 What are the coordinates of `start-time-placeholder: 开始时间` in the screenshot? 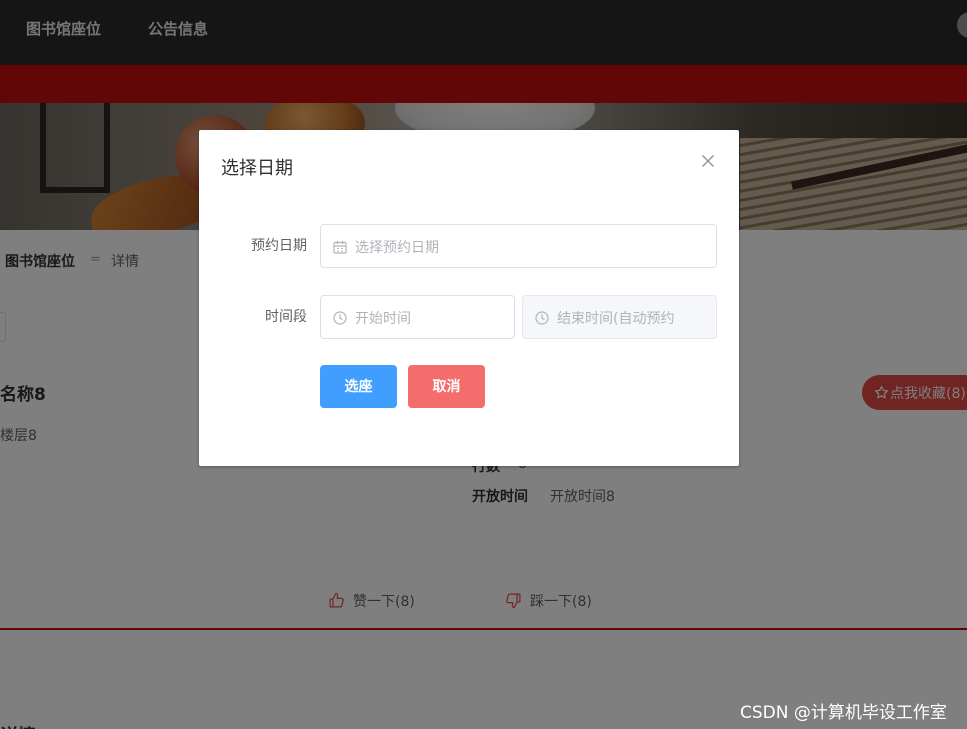 It's located at (383, 319).